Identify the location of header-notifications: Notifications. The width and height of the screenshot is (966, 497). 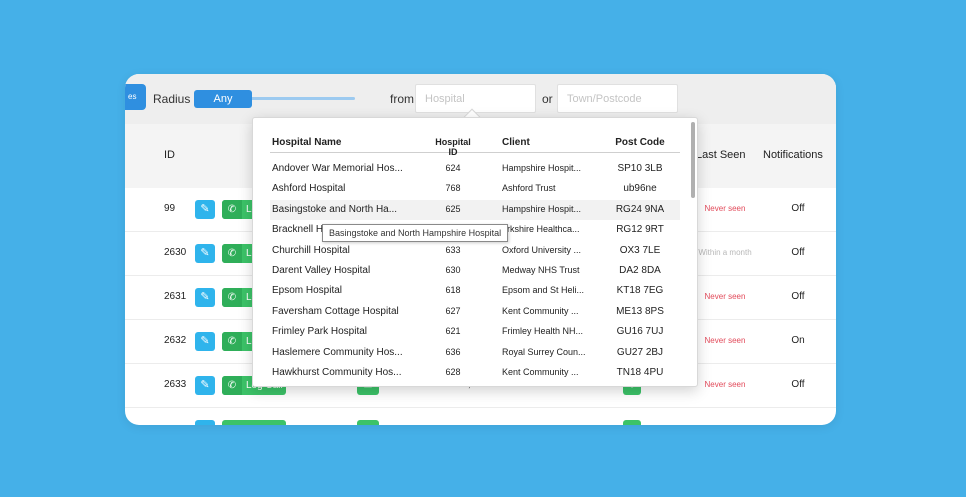
(793, 155).